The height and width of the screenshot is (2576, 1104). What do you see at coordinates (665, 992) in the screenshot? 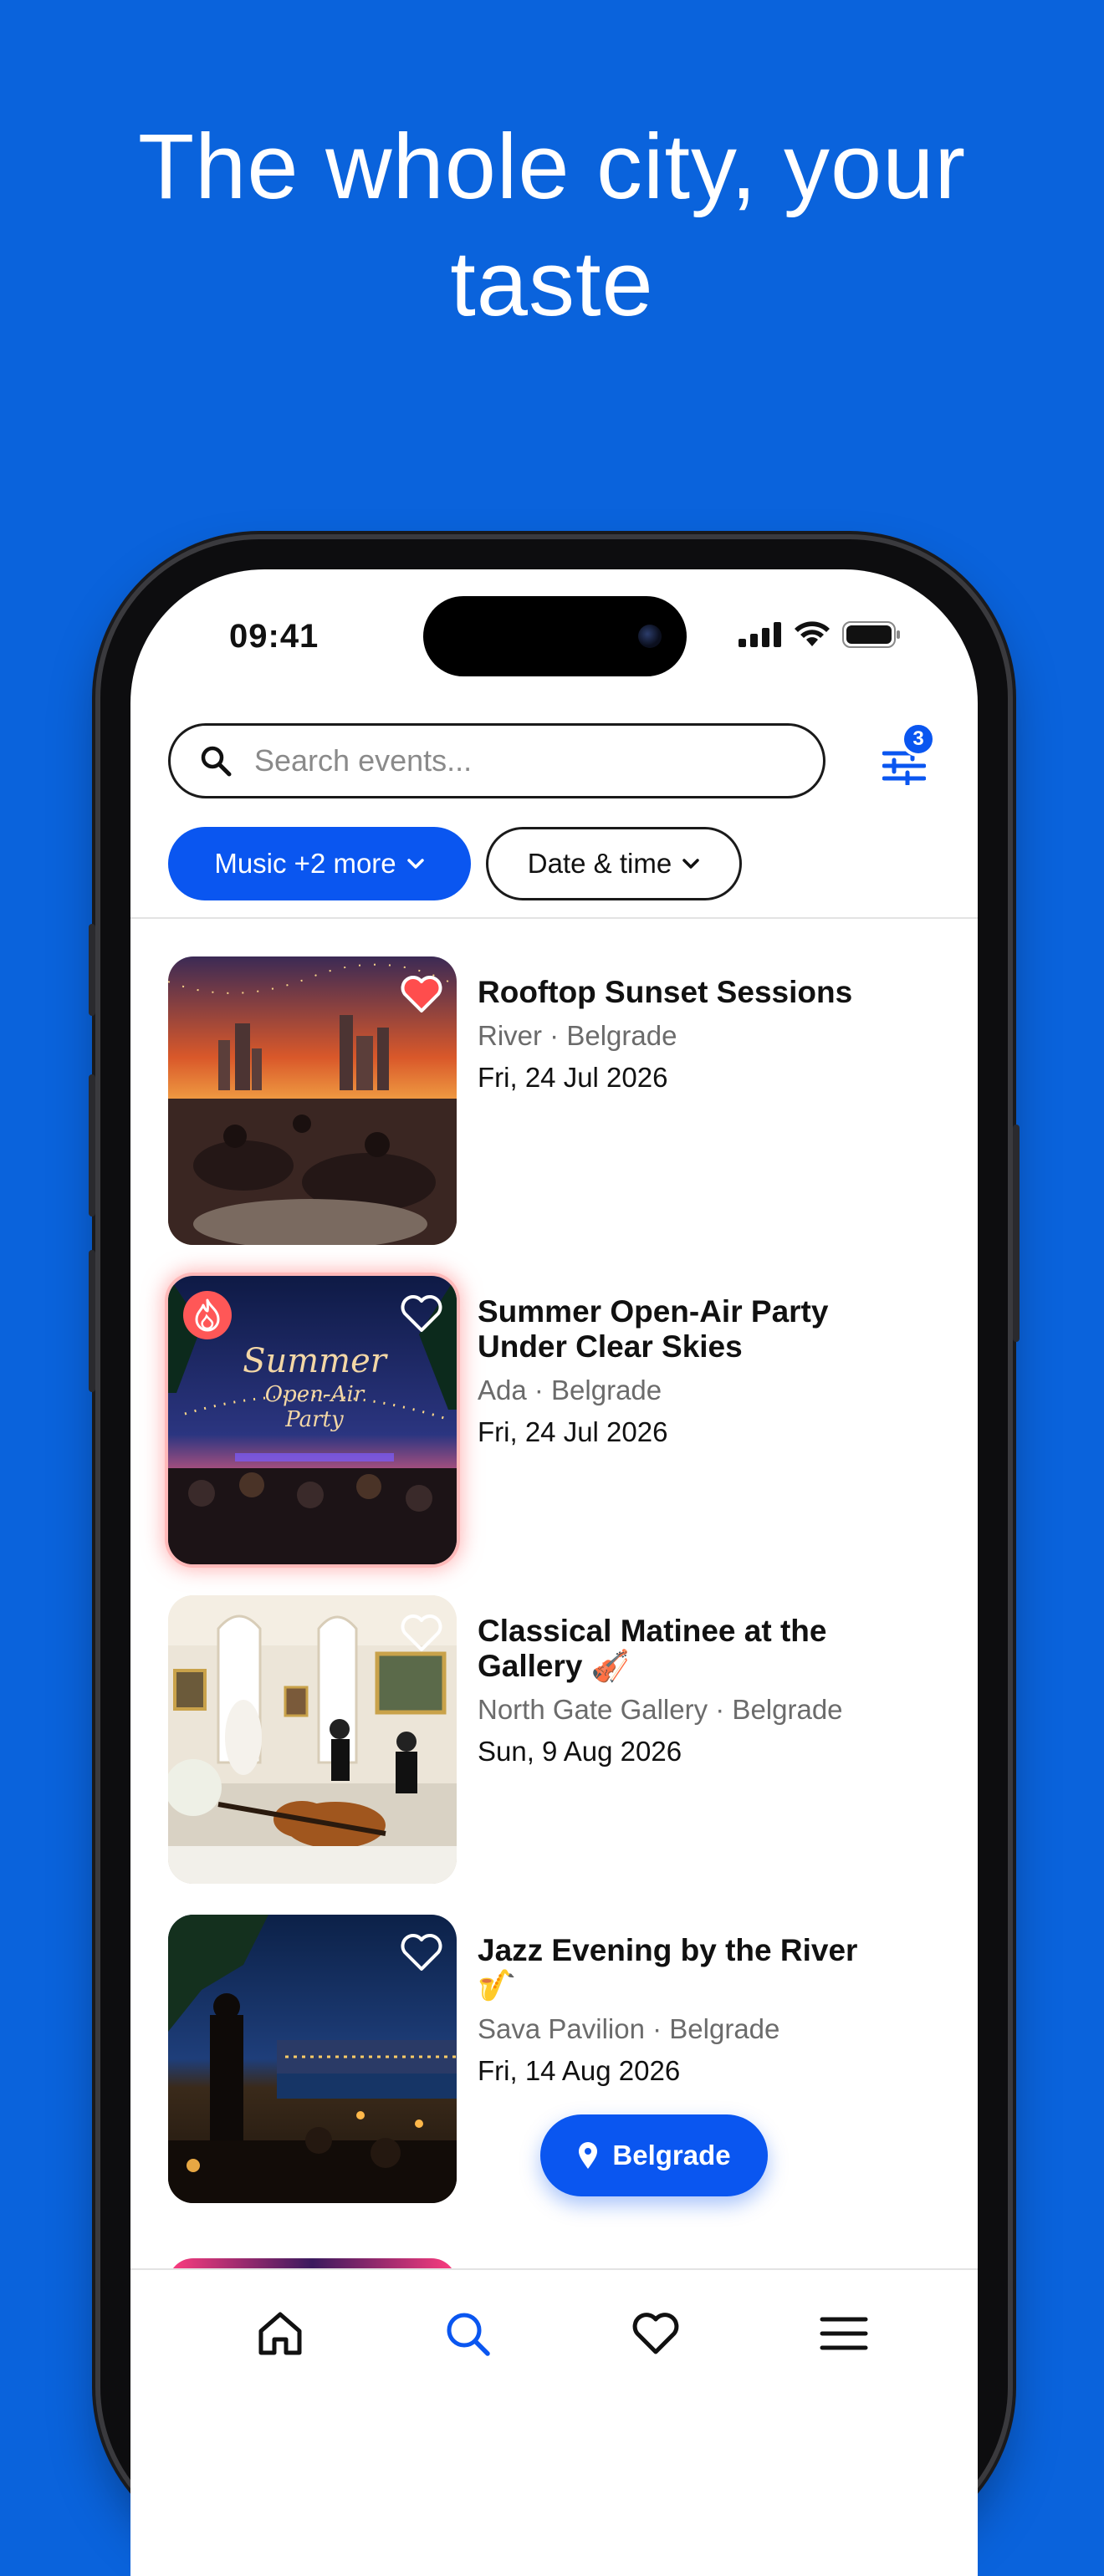
I see `event-title: Rooftop Sunset Sessions` at bounding box center [665, 992].